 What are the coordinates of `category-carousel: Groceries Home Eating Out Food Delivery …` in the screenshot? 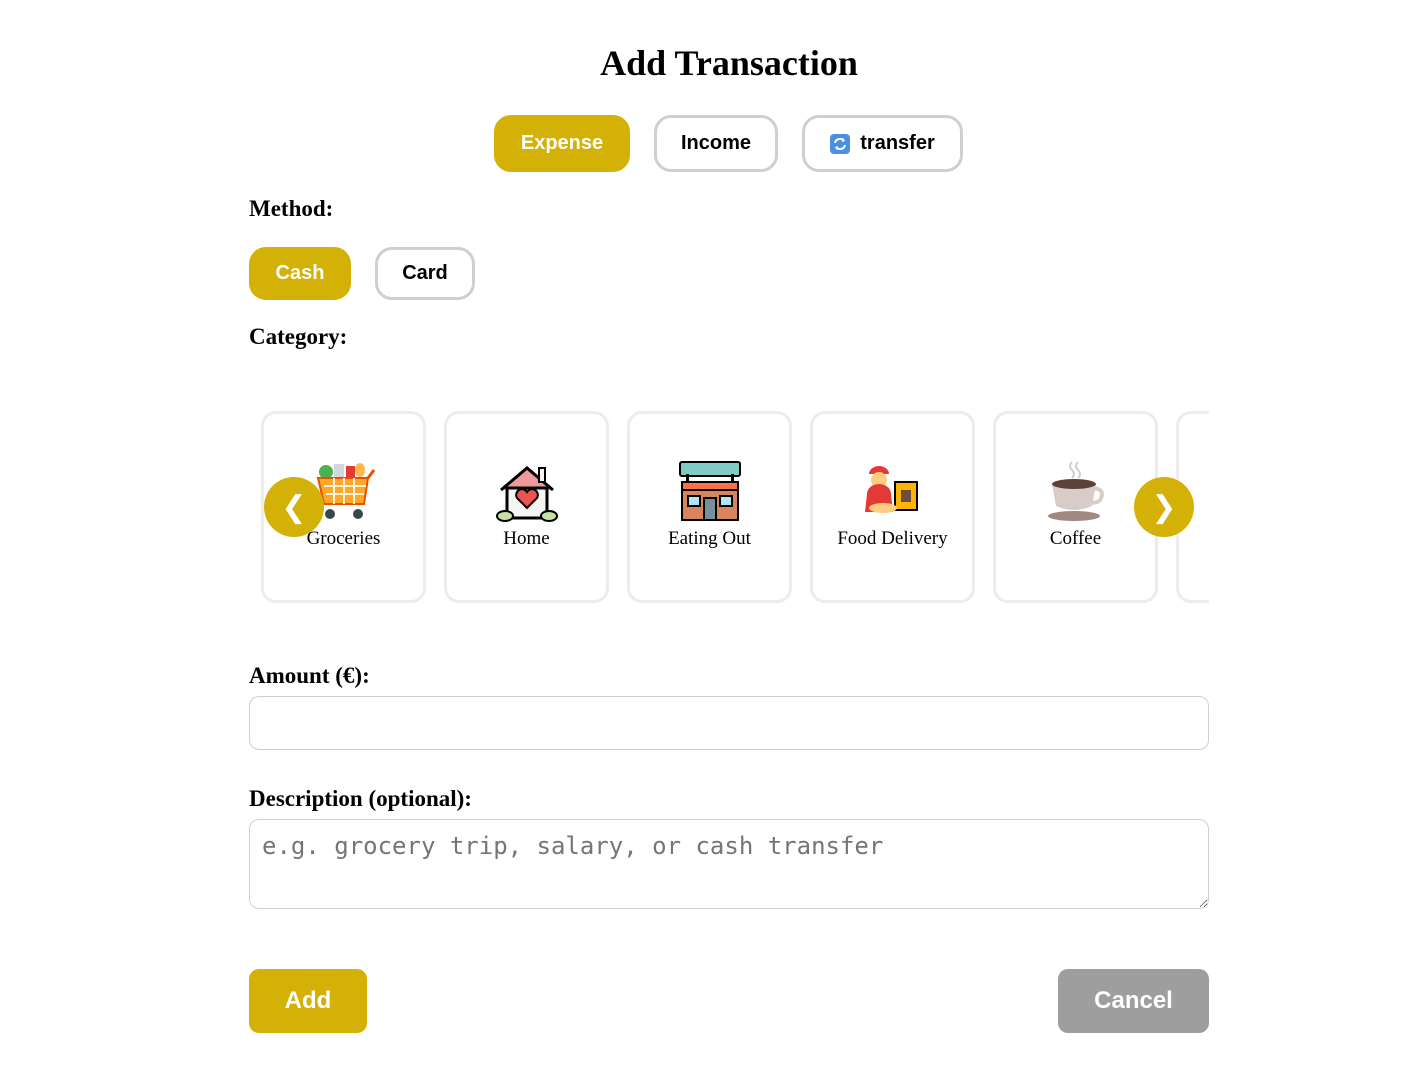 It's located at (729, 507).